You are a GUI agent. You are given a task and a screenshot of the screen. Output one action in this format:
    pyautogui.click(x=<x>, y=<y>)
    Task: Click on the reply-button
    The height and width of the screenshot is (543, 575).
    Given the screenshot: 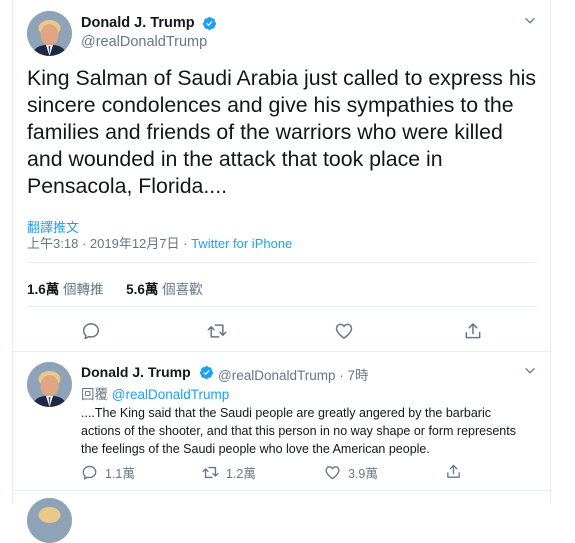 What is the action you would take?
    pyautogui.click(x=91, y=331)
    